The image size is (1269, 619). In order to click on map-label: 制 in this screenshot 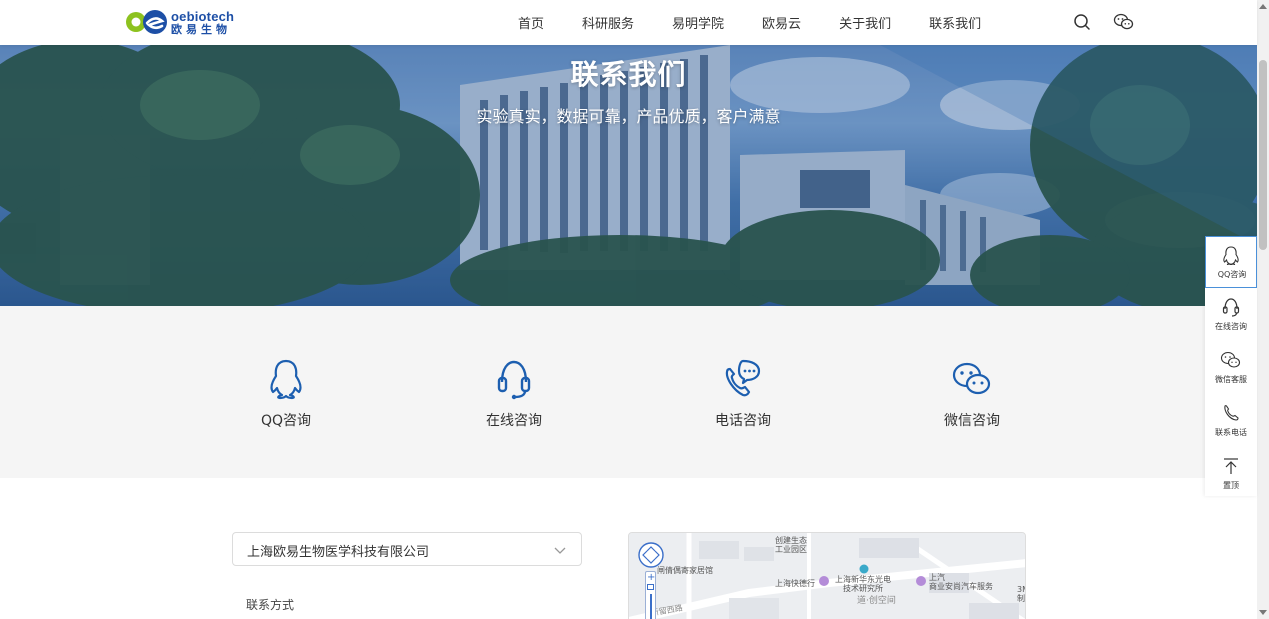, I will do `click(1021, 598)`.